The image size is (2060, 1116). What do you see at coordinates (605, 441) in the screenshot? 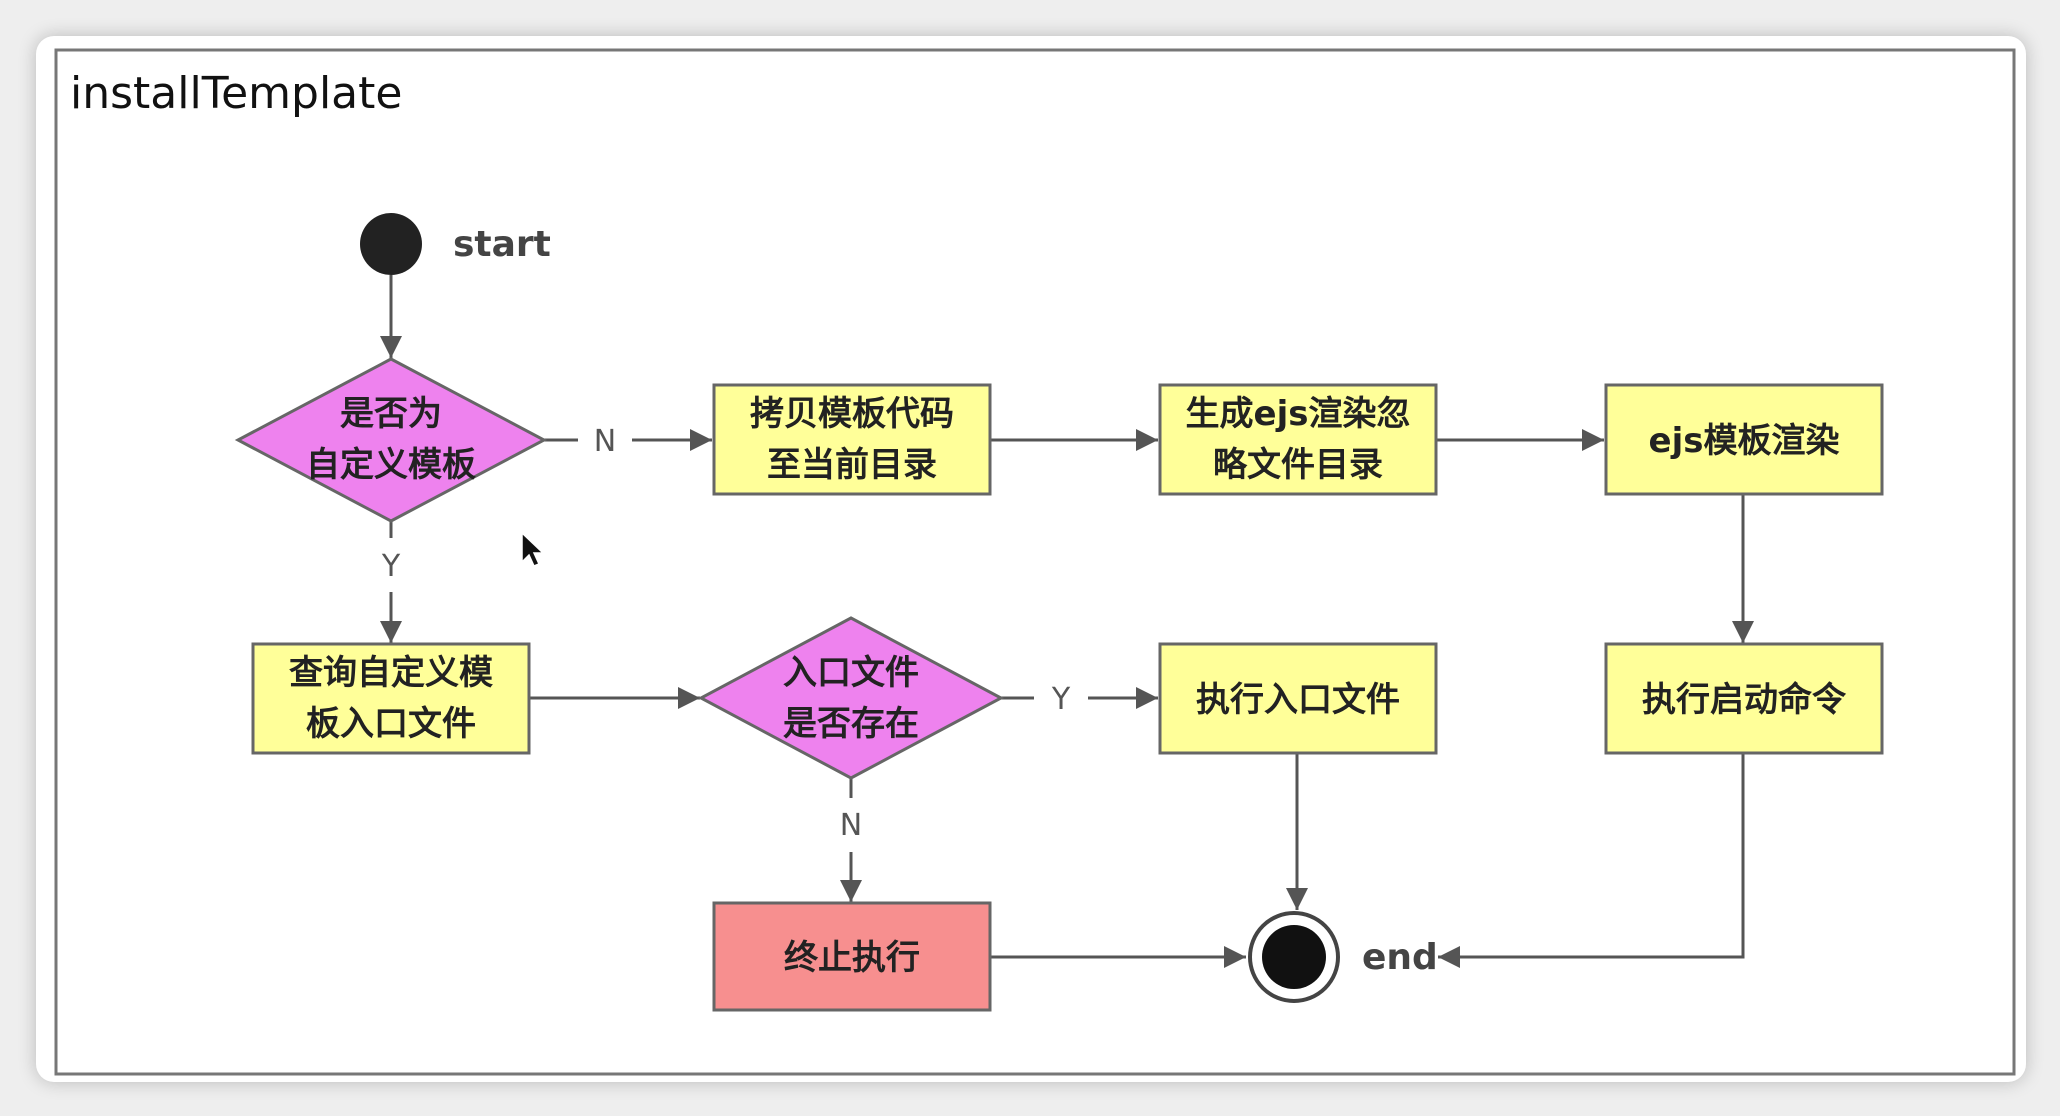
I see `edge-label-custom-no: N` at bounding box center [605, 441].